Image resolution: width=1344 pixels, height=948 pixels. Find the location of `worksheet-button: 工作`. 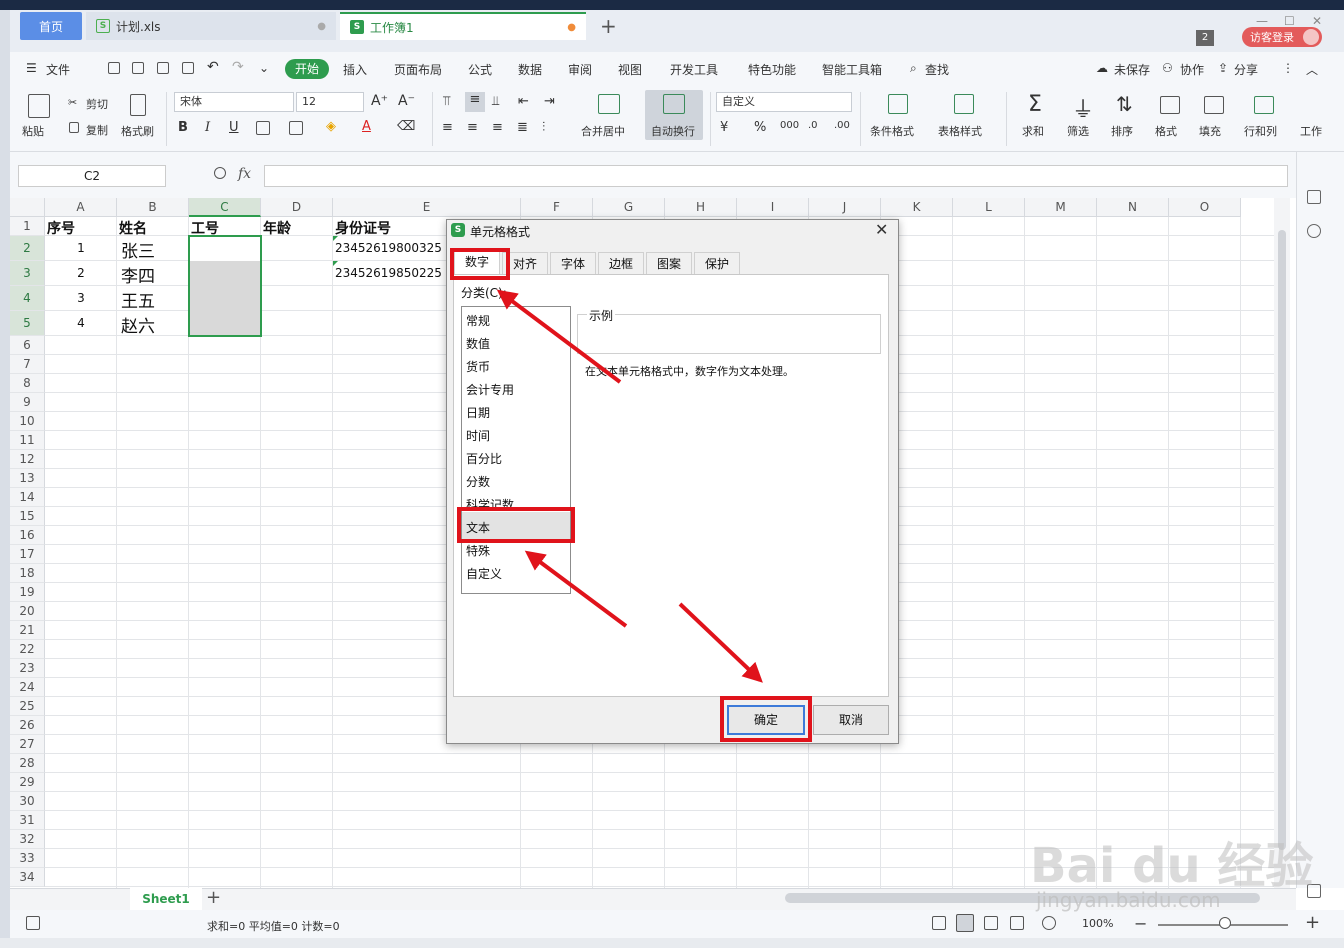

worksheet-button: 工作 is located at coordinates (1311, 131).